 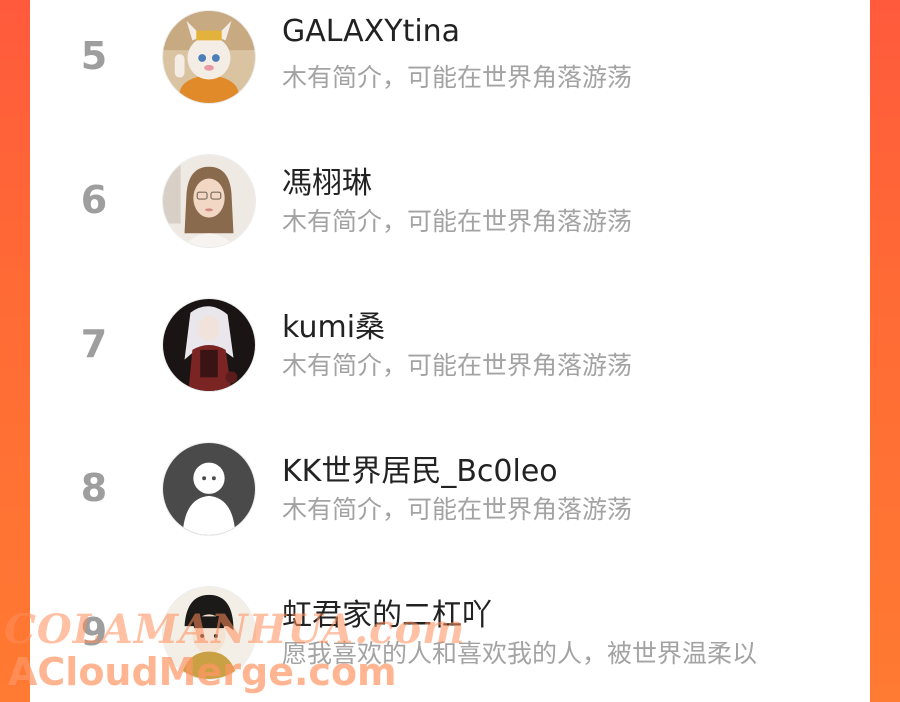 I want to click on anime-girl-avatar-icon, so click(x=209, y=345).